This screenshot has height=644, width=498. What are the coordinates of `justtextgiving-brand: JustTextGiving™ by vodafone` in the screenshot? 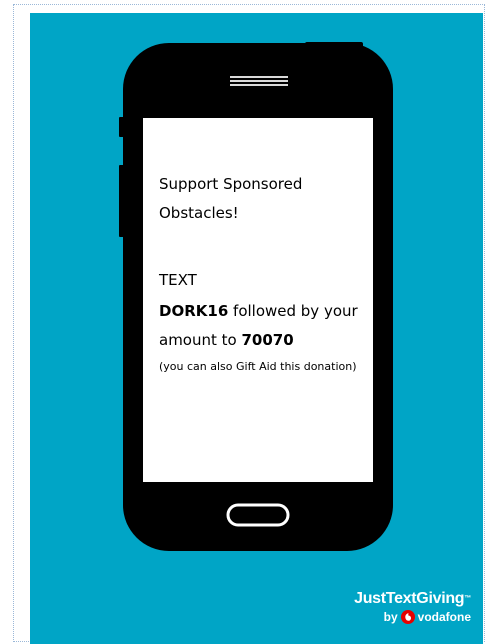 It's located at (412, 608).